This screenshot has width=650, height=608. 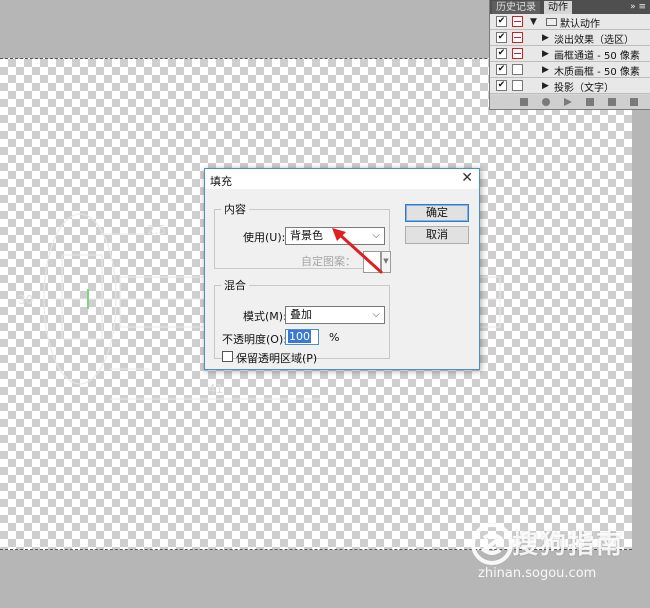 I want to click on panel-tabbar: 历史记录 动作 » ≡, so click(x=570, y=7).